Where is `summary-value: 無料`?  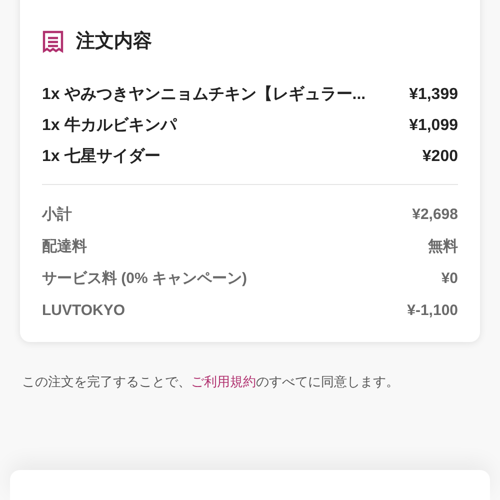 summary-value: 無料 is located at coordinates (443, 246).